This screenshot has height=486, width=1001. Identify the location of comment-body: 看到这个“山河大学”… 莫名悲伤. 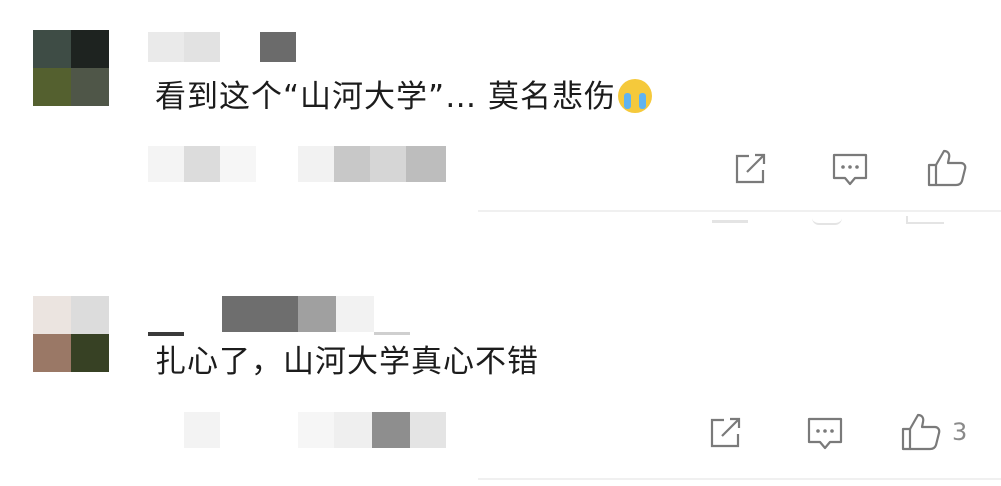
(385, 97).